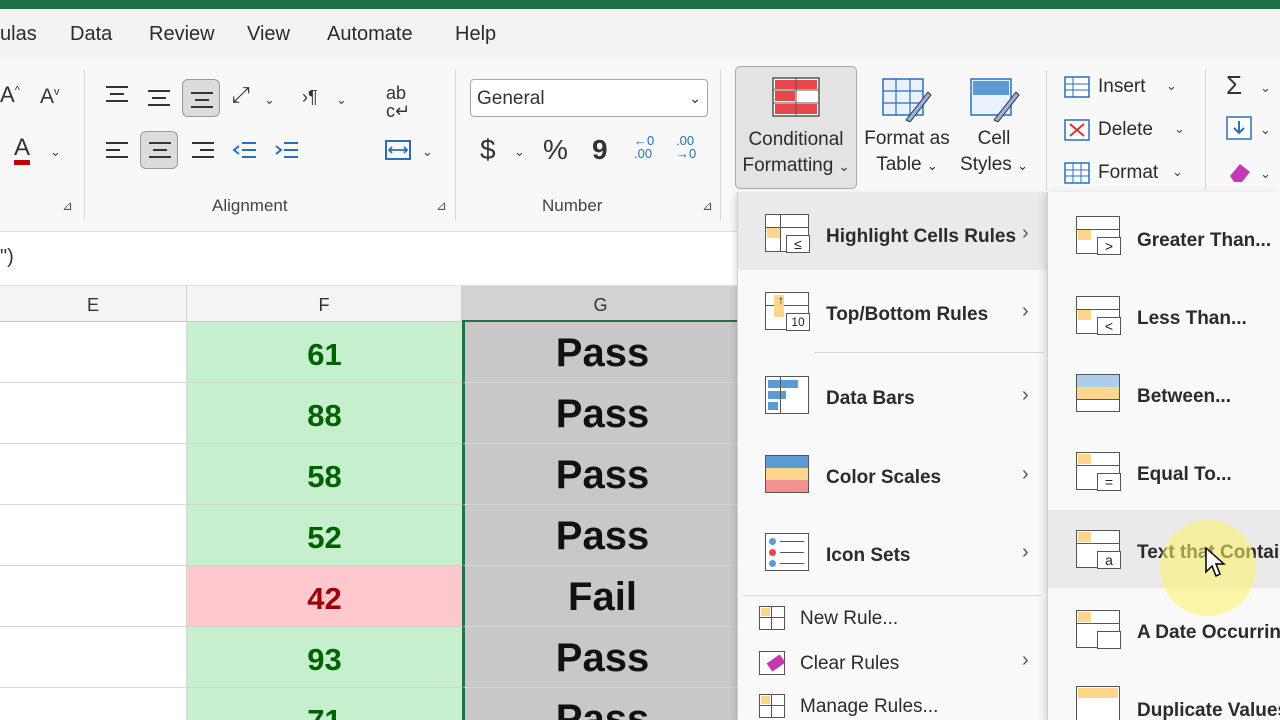  What do you see at coordinates (1239, 128) in the screenshot?
I see `fill-icon` at bounding box center [1239, 128].